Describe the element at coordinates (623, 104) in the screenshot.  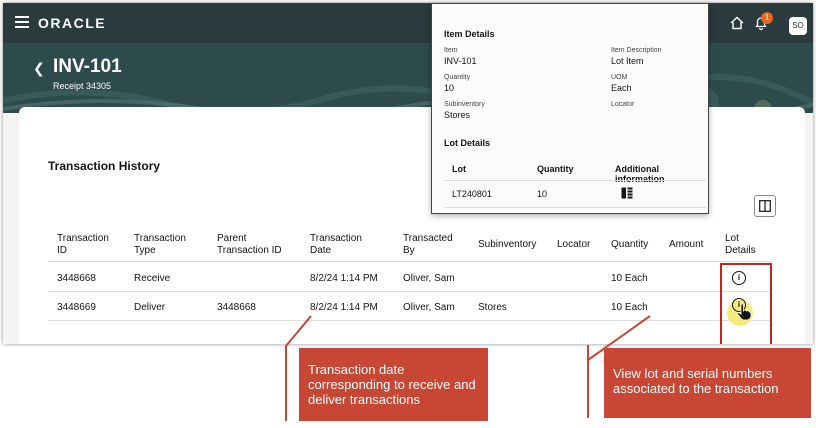
I see `locator-label: Locator` at that location.